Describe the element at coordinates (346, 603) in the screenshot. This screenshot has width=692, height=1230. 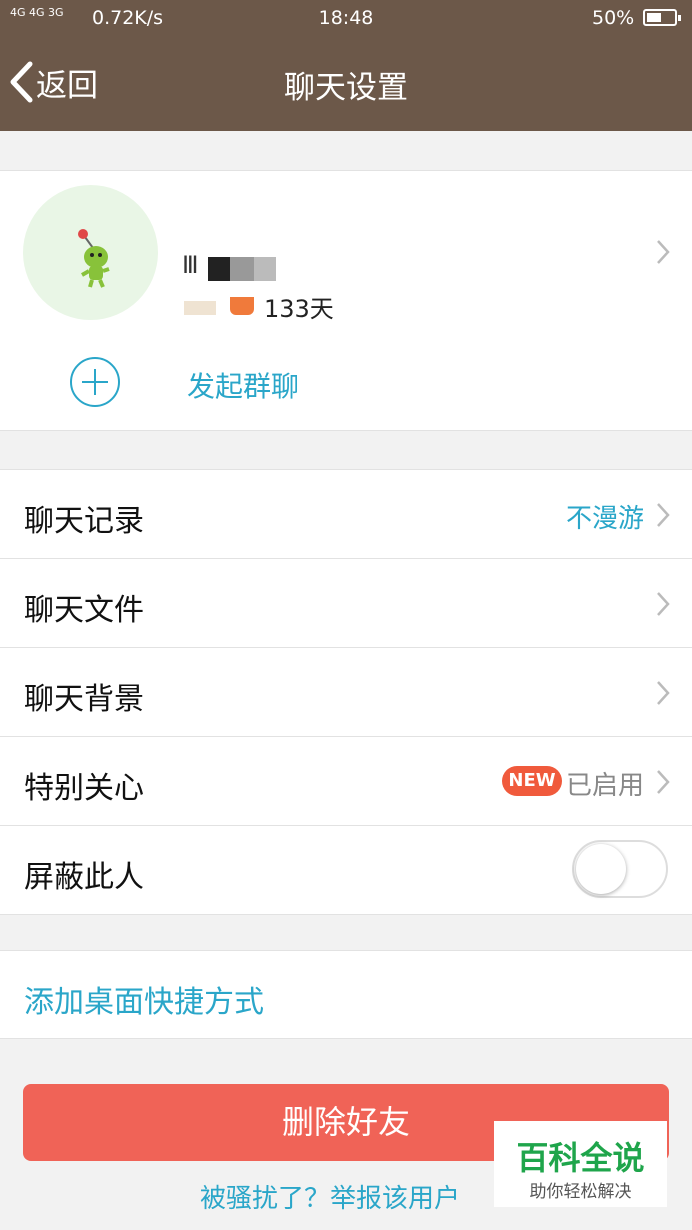
I see `settings-row-chat-files: 聊天文件` at that location.